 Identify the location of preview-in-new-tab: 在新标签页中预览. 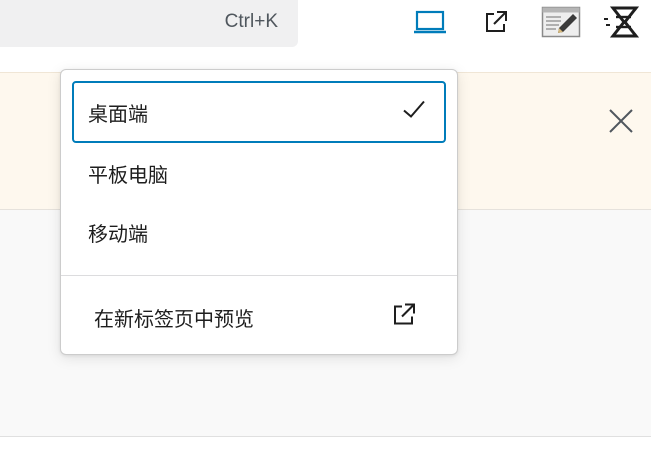
(259, 317).